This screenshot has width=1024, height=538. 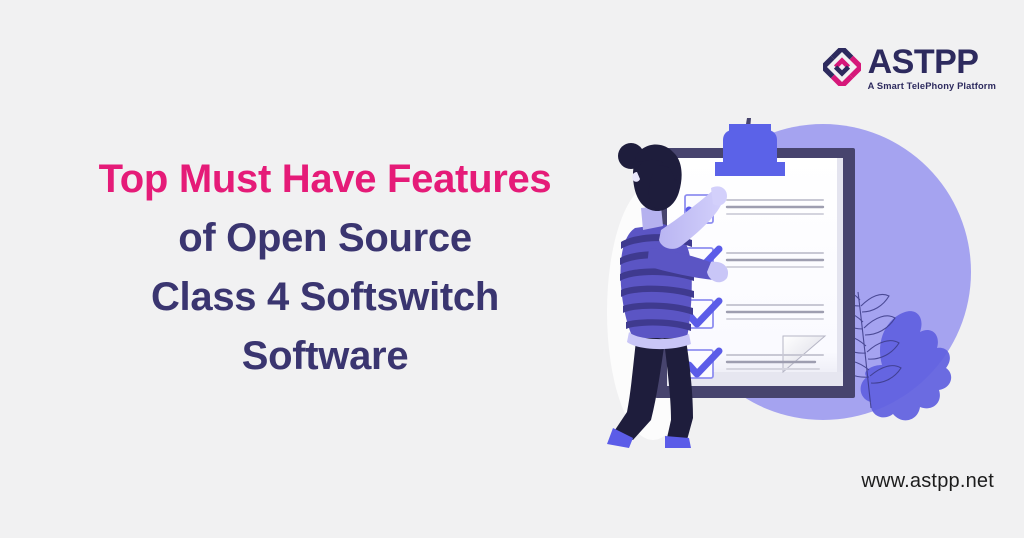 What do you see at coordinates (325, 179) in the screenshot?
I see `headline-line-1: Top Must Have Features` at bounding box center [325, 179].